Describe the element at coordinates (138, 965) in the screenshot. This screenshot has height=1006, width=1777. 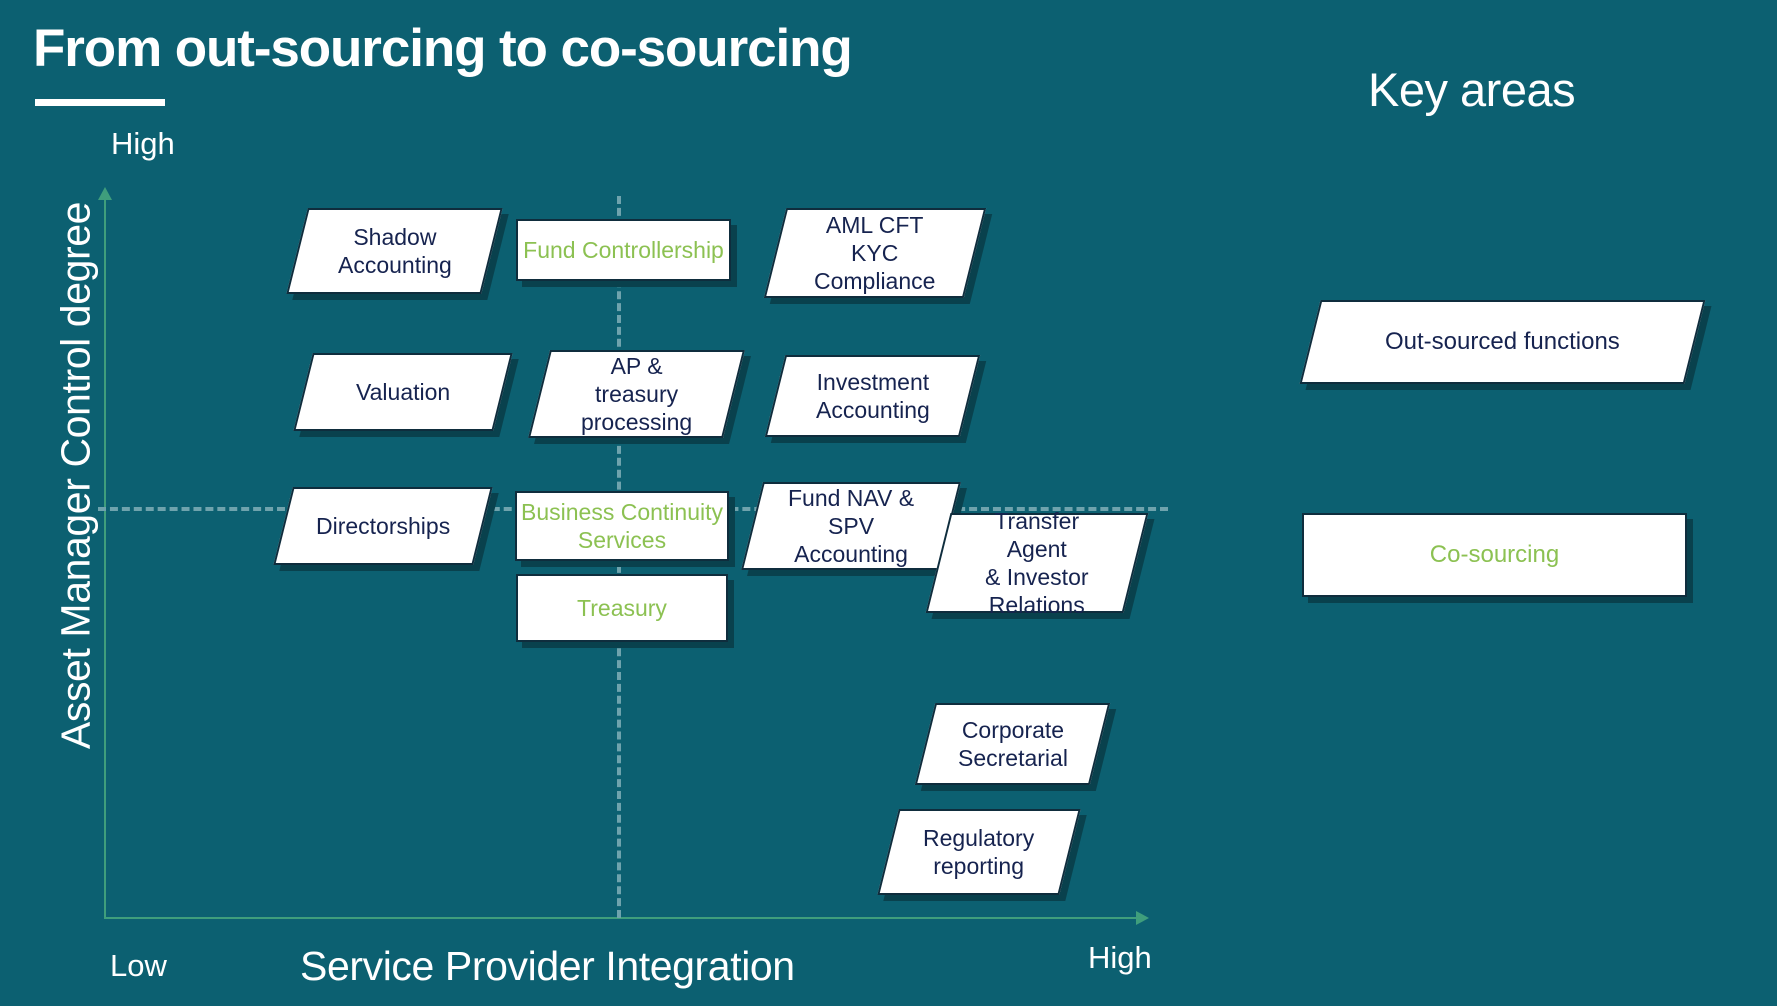
I see `x-axis-tick-low: Low` at that location.